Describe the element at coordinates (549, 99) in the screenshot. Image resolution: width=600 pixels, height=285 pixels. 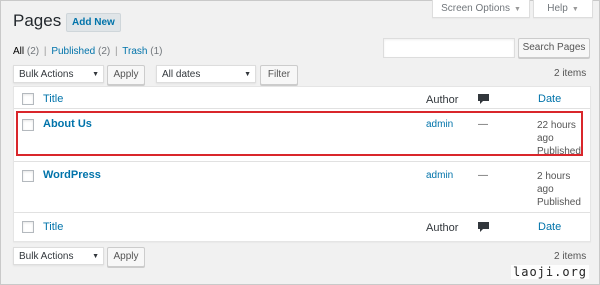
I see `column-date-header: Date` at that location.